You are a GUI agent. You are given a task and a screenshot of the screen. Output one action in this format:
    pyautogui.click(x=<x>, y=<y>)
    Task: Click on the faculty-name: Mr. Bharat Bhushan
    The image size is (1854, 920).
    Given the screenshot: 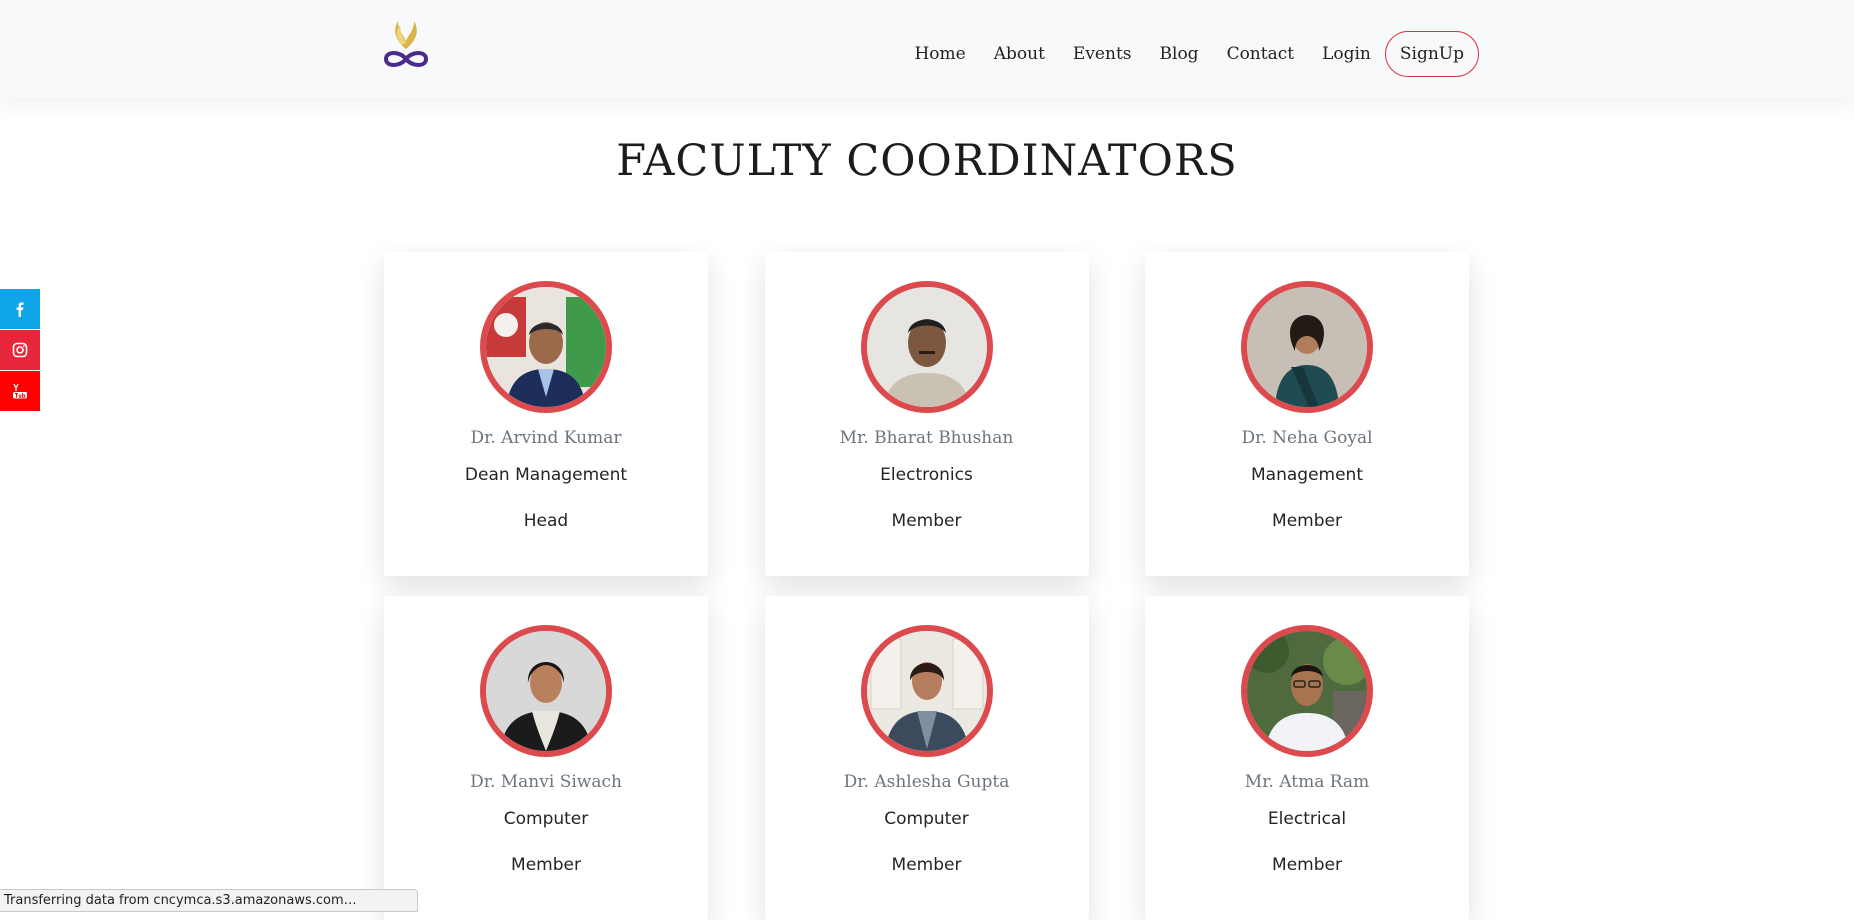 What is the action you would take?
    pyautogui.click(x=926, y=438)
    